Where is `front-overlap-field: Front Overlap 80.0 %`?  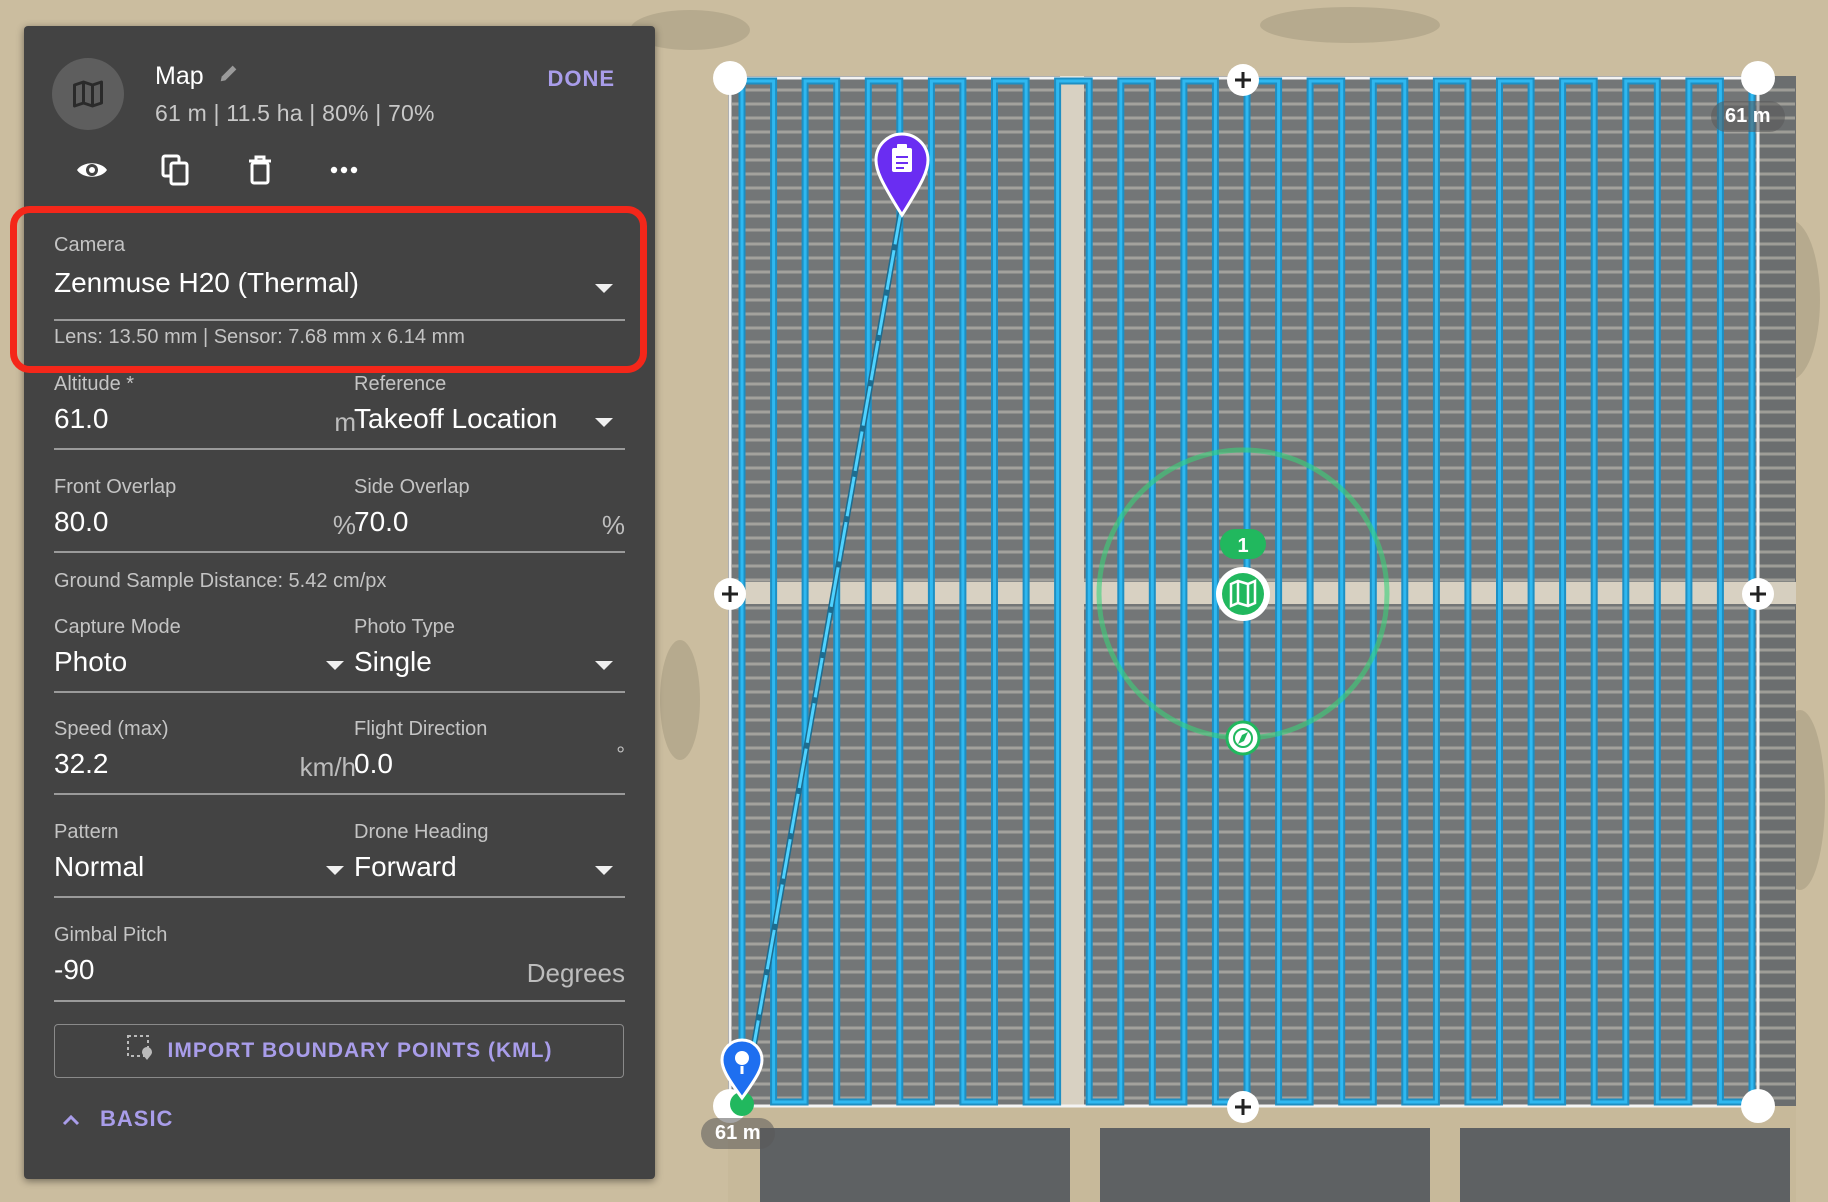
front-overlap-field: Front Overlap 80.0 % is located at coordinates (205, 516).